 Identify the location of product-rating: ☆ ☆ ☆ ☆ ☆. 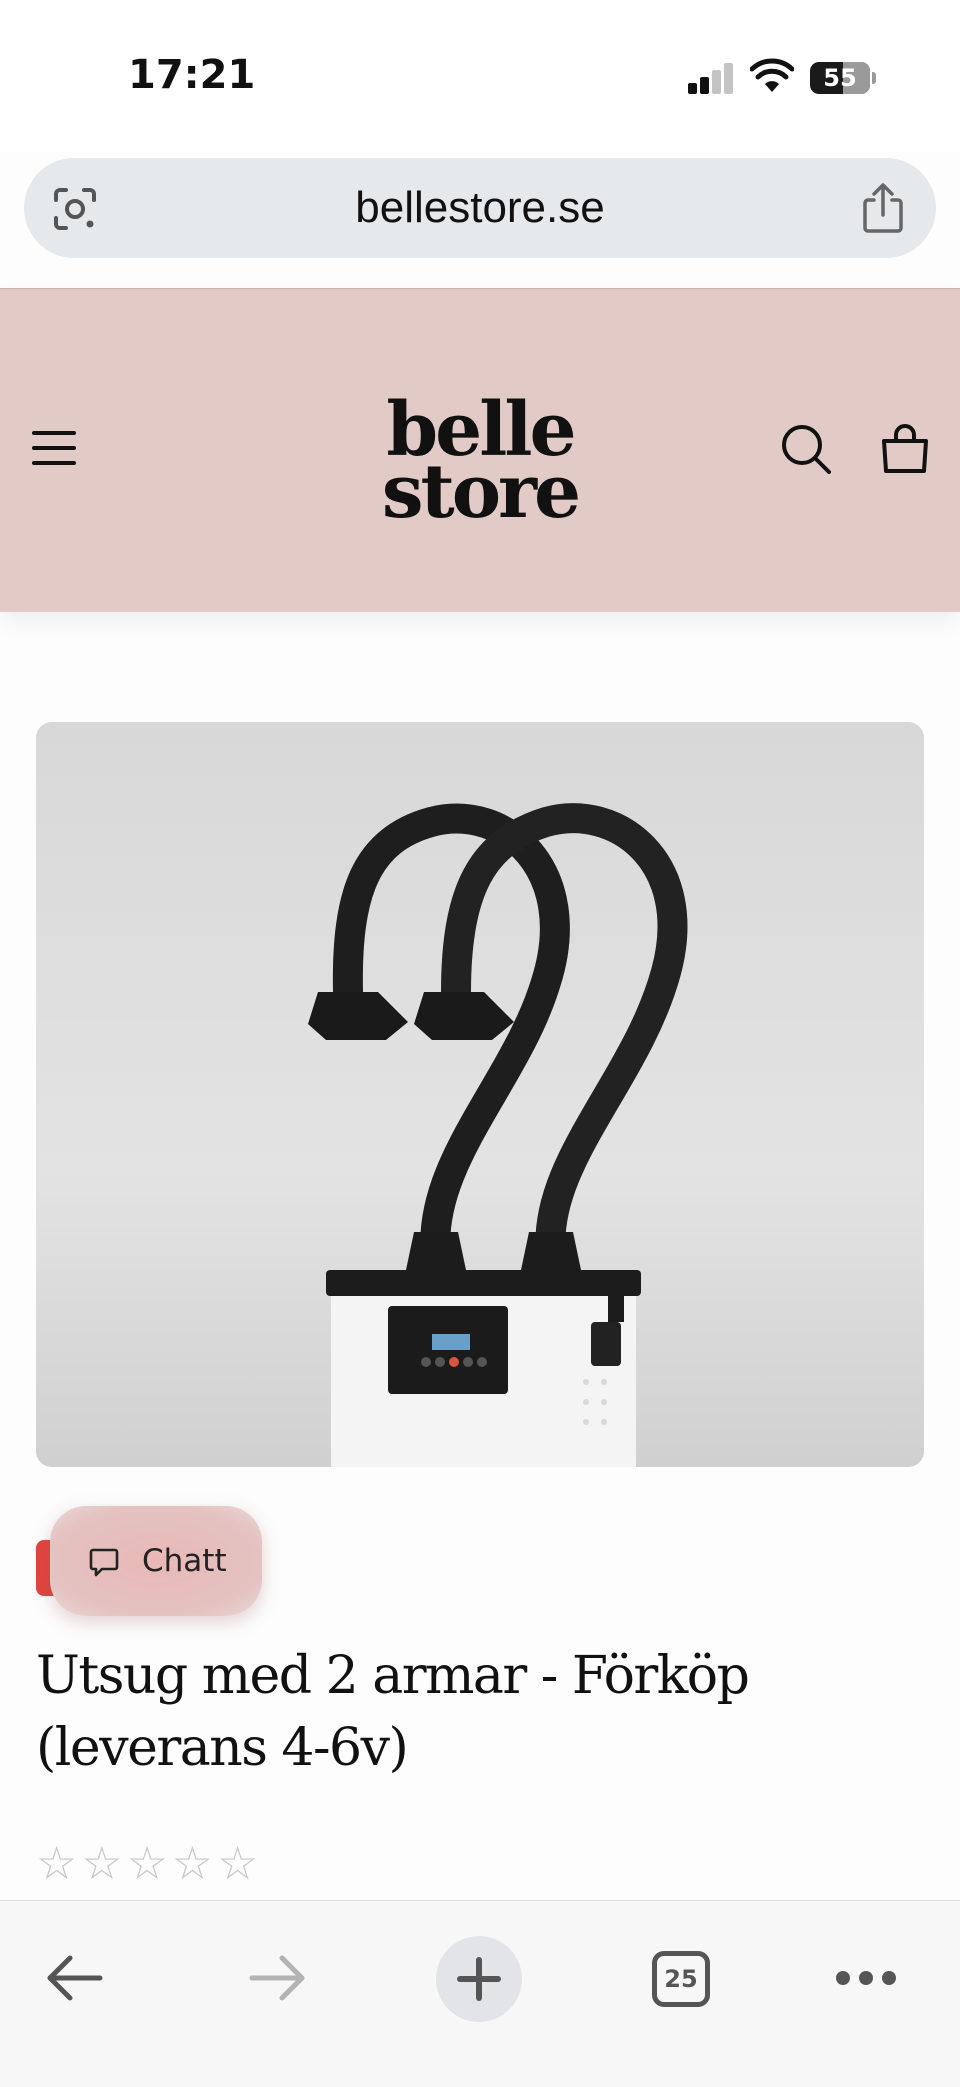
(147, 1863).